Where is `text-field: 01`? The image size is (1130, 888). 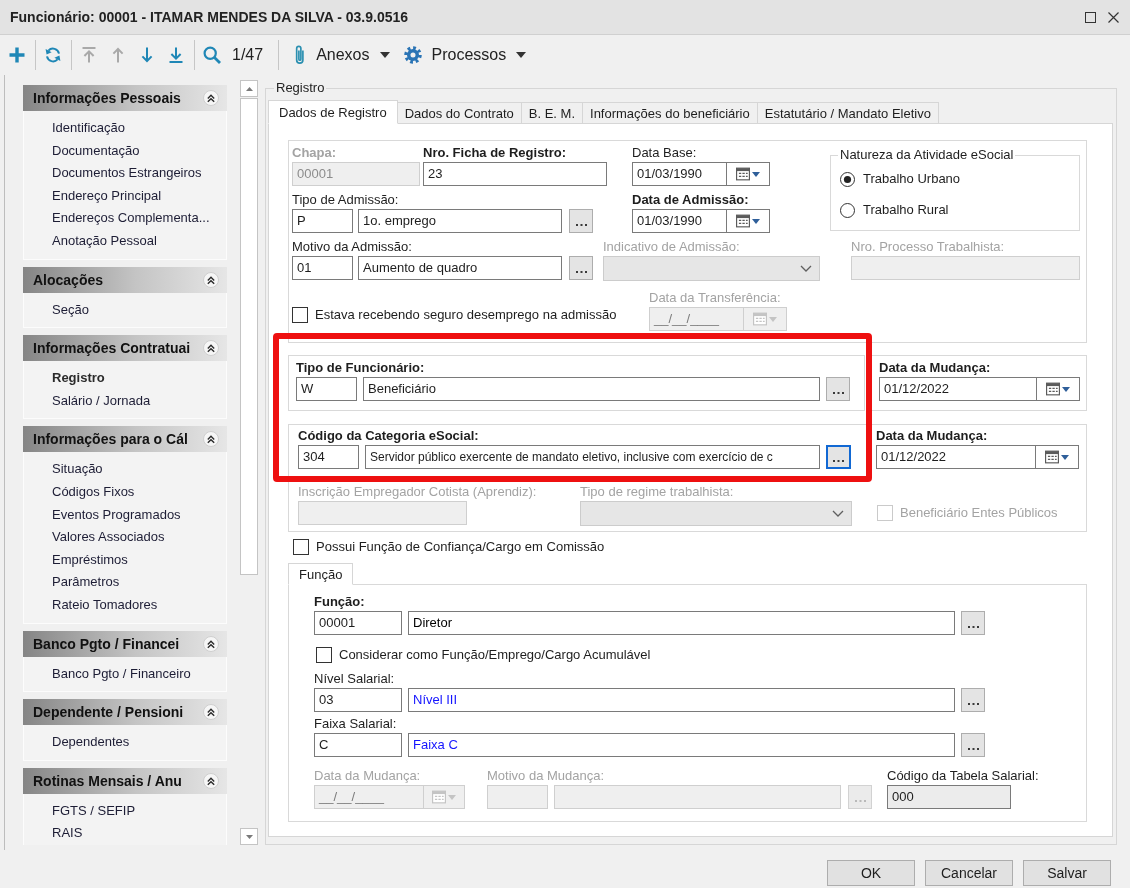
text-field: 01 is located at coordinates (322, 268).